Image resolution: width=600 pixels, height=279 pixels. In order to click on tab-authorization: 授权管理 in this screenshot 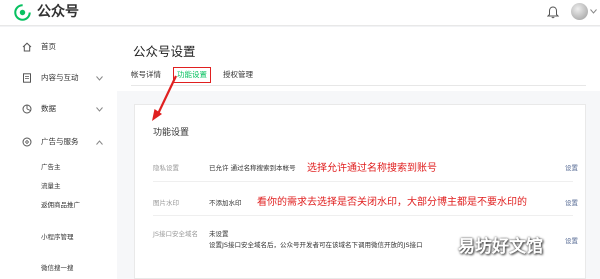, I will do `click(238, 75)`.